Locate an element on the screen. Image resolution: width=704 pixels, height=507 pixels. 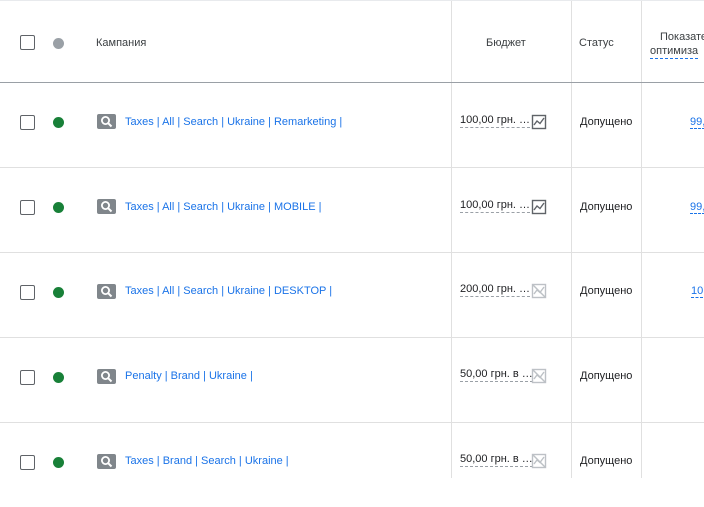
column-header-optimization-score: Показате оптимиза is located at coordinates (677, 44).